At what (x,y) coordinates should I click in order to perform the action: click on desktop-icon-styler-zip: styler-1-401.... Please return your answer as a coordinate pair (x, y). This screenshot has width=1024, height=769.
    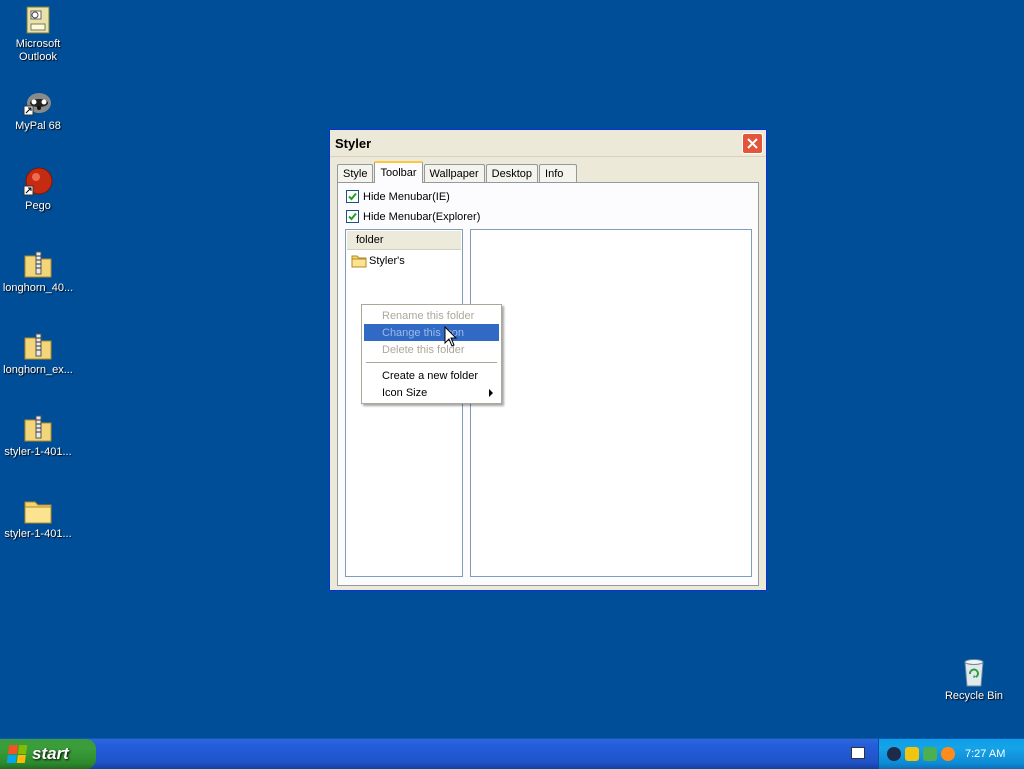
    Looking at the image, I should click on (38, 435).